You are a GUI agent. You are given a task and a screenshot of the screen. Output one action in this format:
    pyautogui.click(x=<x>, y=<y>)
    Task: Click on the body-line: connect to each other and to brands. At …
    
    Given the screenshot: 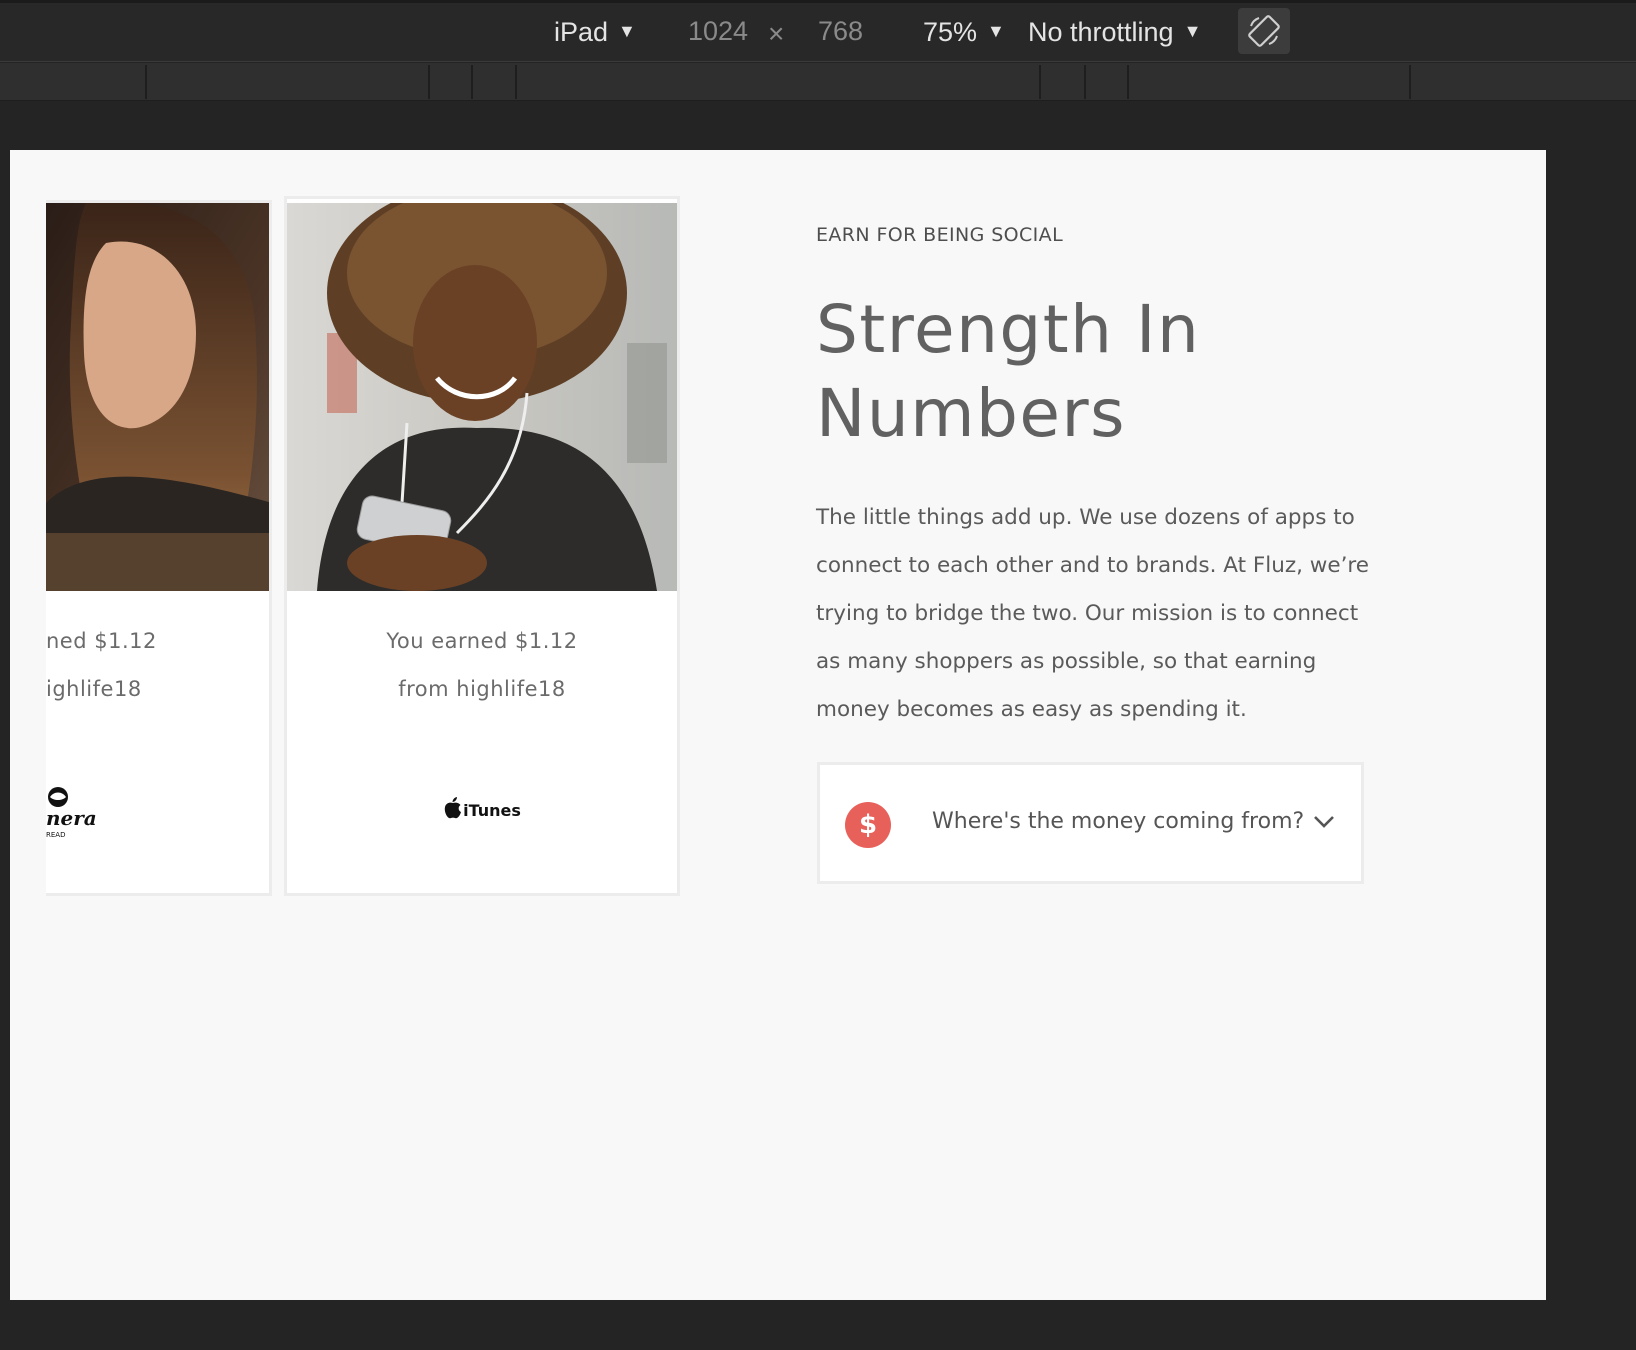 What is the action you would take?
    pyautogui.click(x=1093, y=565)
    